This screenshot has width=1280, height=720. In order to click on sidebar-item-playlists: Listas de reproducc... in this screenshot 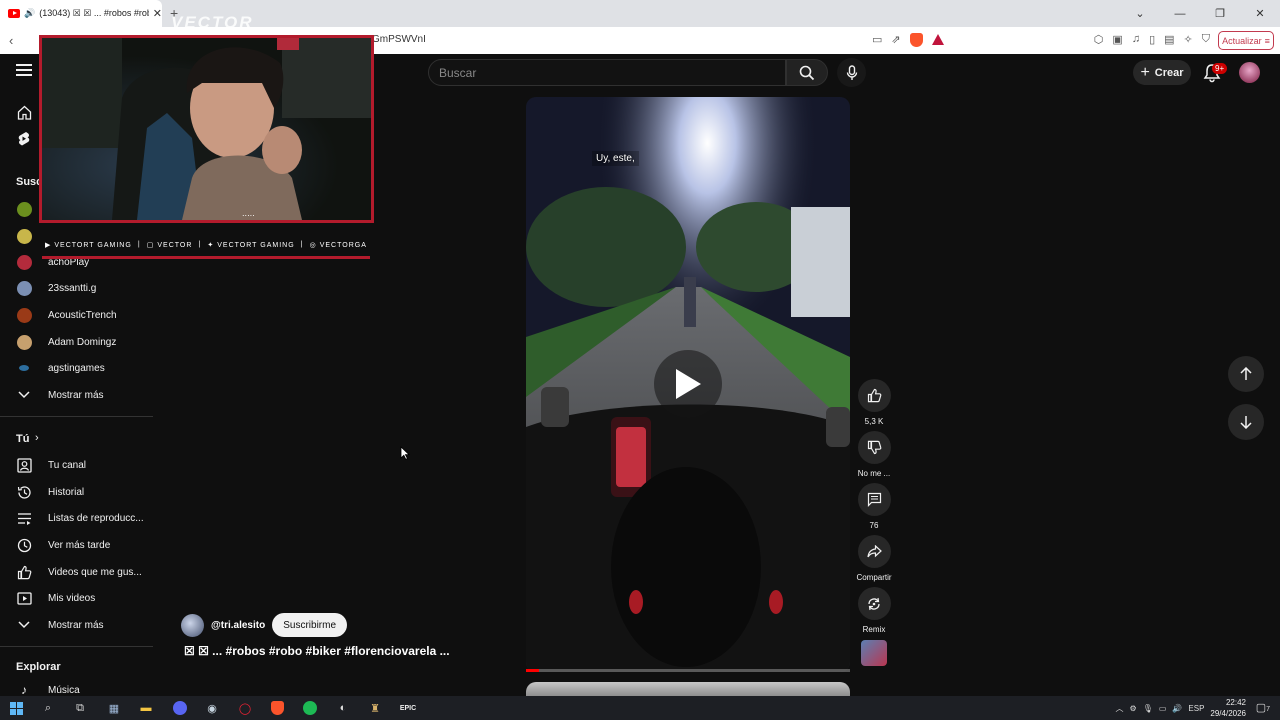, I will do `click(76, 518)`.